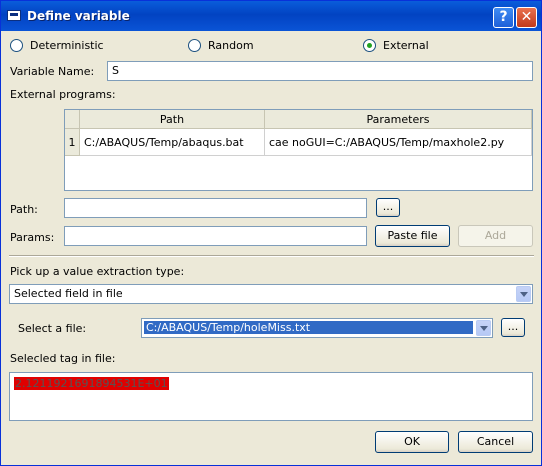  Describe the element at coordinates (495, 236) in the screenshot. I see `add-button: Add` at that location.